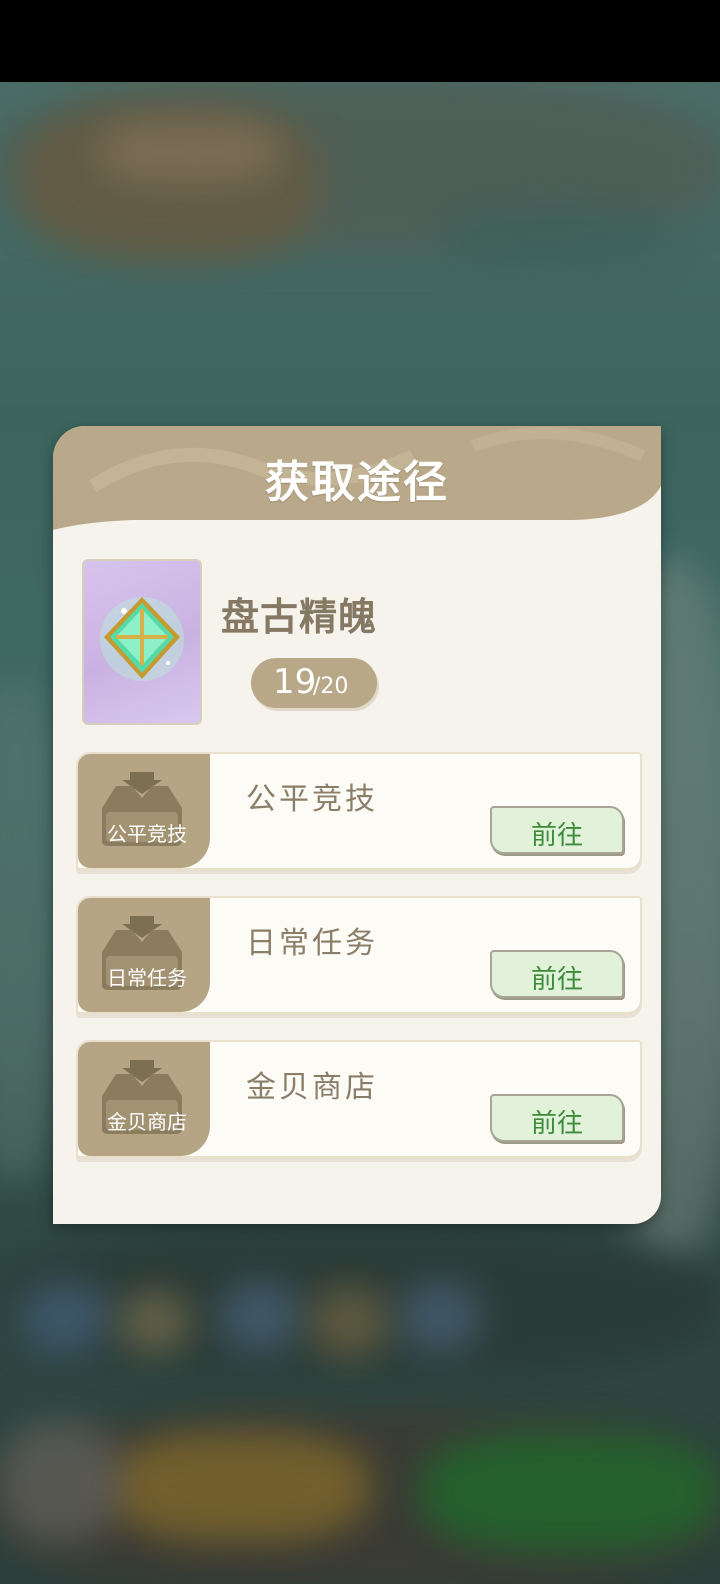 The width and height of the screenshot is (720, 1584). Describe the element at coordinates (147, 834) in the screenshot. I see `route-icon-label: 公平竞技` at that location.